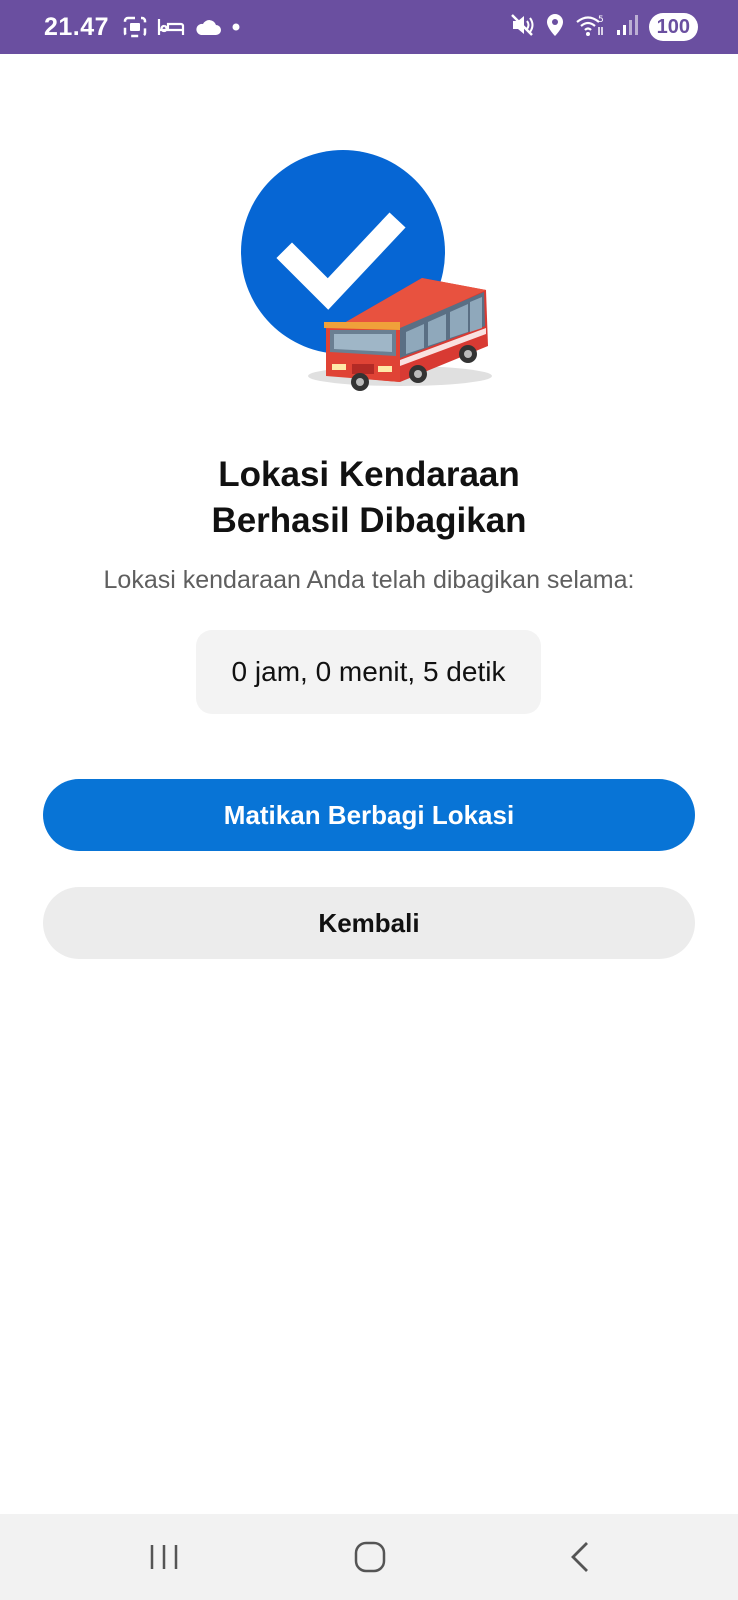 Image resolution: width=738 pixels, height=1600 pixels. What do you see at coordinates (236, 27) in the screenshot?
I see `dot-icon` at bounding box center [236, 27].